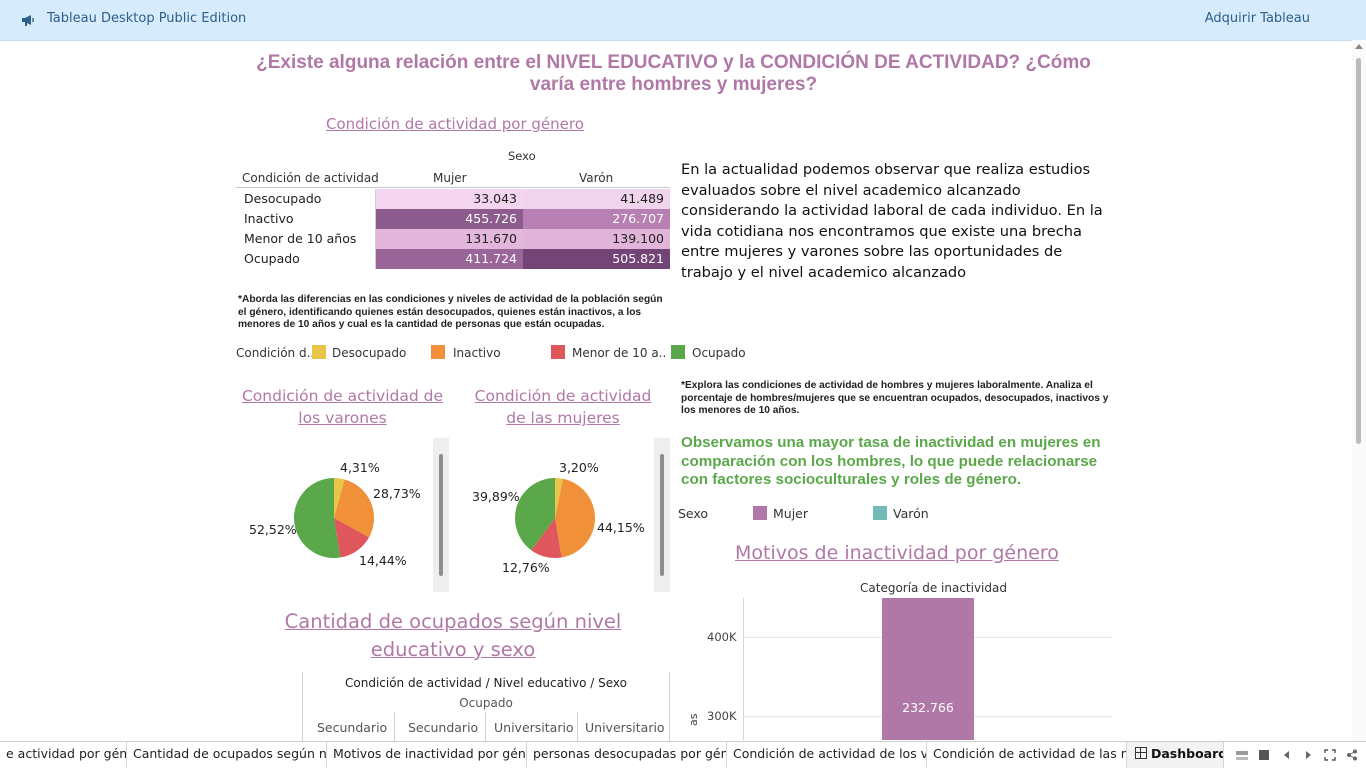 This screenshot has height=769, width=1366. Describe the element at coordinates (880, 513) in the screenshot. I see `legend-swatch-varon` at that location.